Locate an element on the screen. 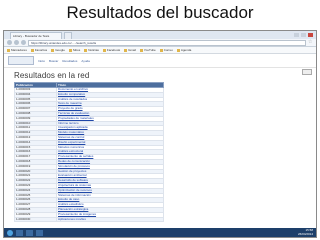 Image resolution: width=320 pixels, height=240 pixels. bookmark-label: Gmail is located at coordinates (132, 50).